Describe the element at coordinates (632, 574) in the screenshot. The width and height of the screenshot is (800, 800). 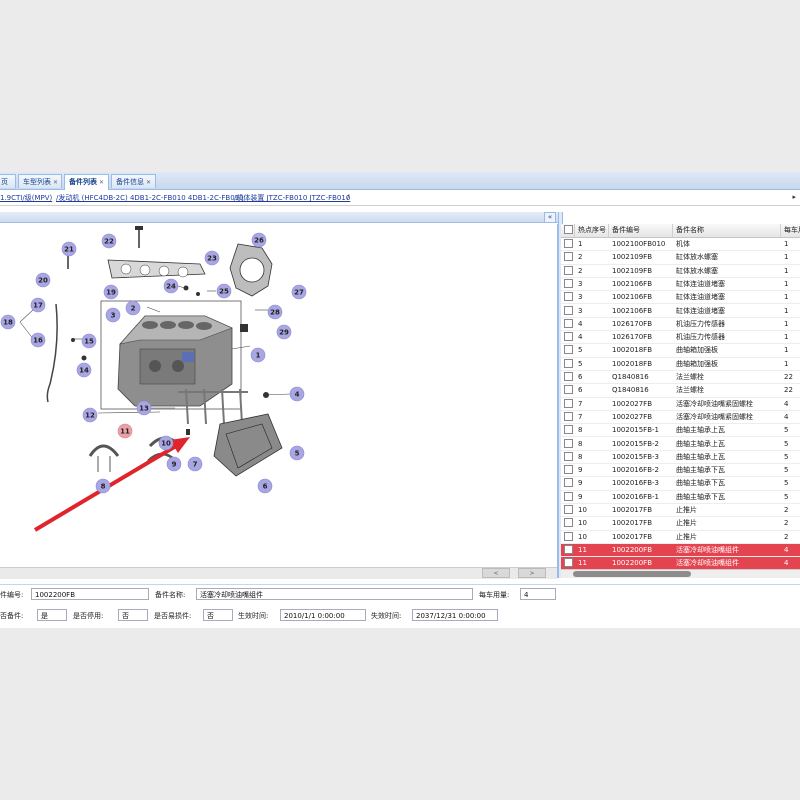
I see `scrollbar-thumb` at that location.